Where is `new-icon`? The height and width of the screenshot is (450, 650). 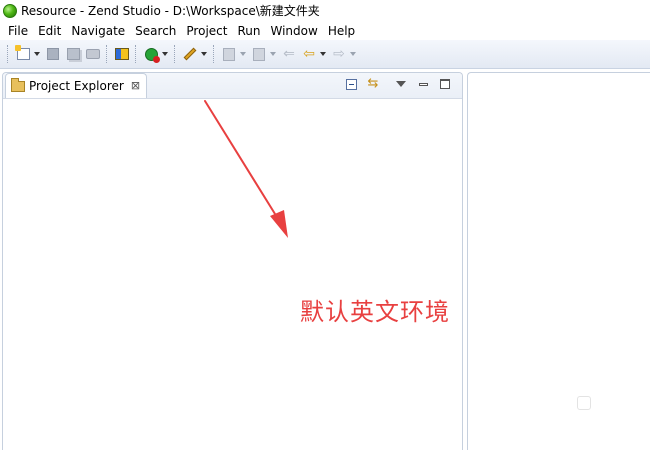
new-icon is located at coordinates (22, 52).